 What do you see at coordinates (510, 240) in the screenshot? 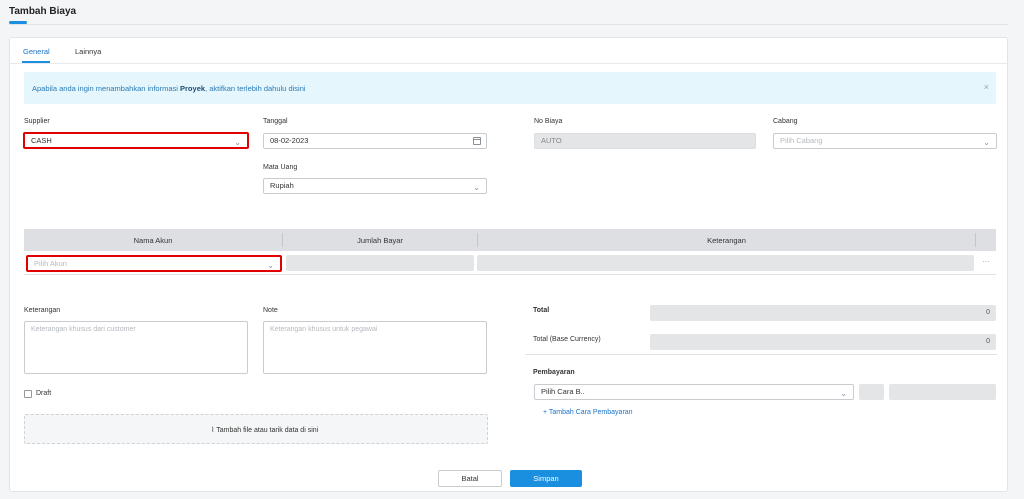
I see `table-header: Nama Akun Jumlah Bayar Keterangan` at bounding box center [510, 240].